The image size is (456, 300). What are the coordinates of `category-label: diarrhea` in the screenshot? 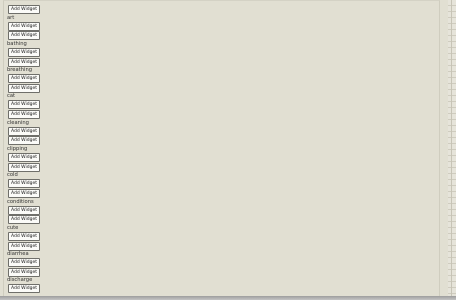 It's located at (18, 254).